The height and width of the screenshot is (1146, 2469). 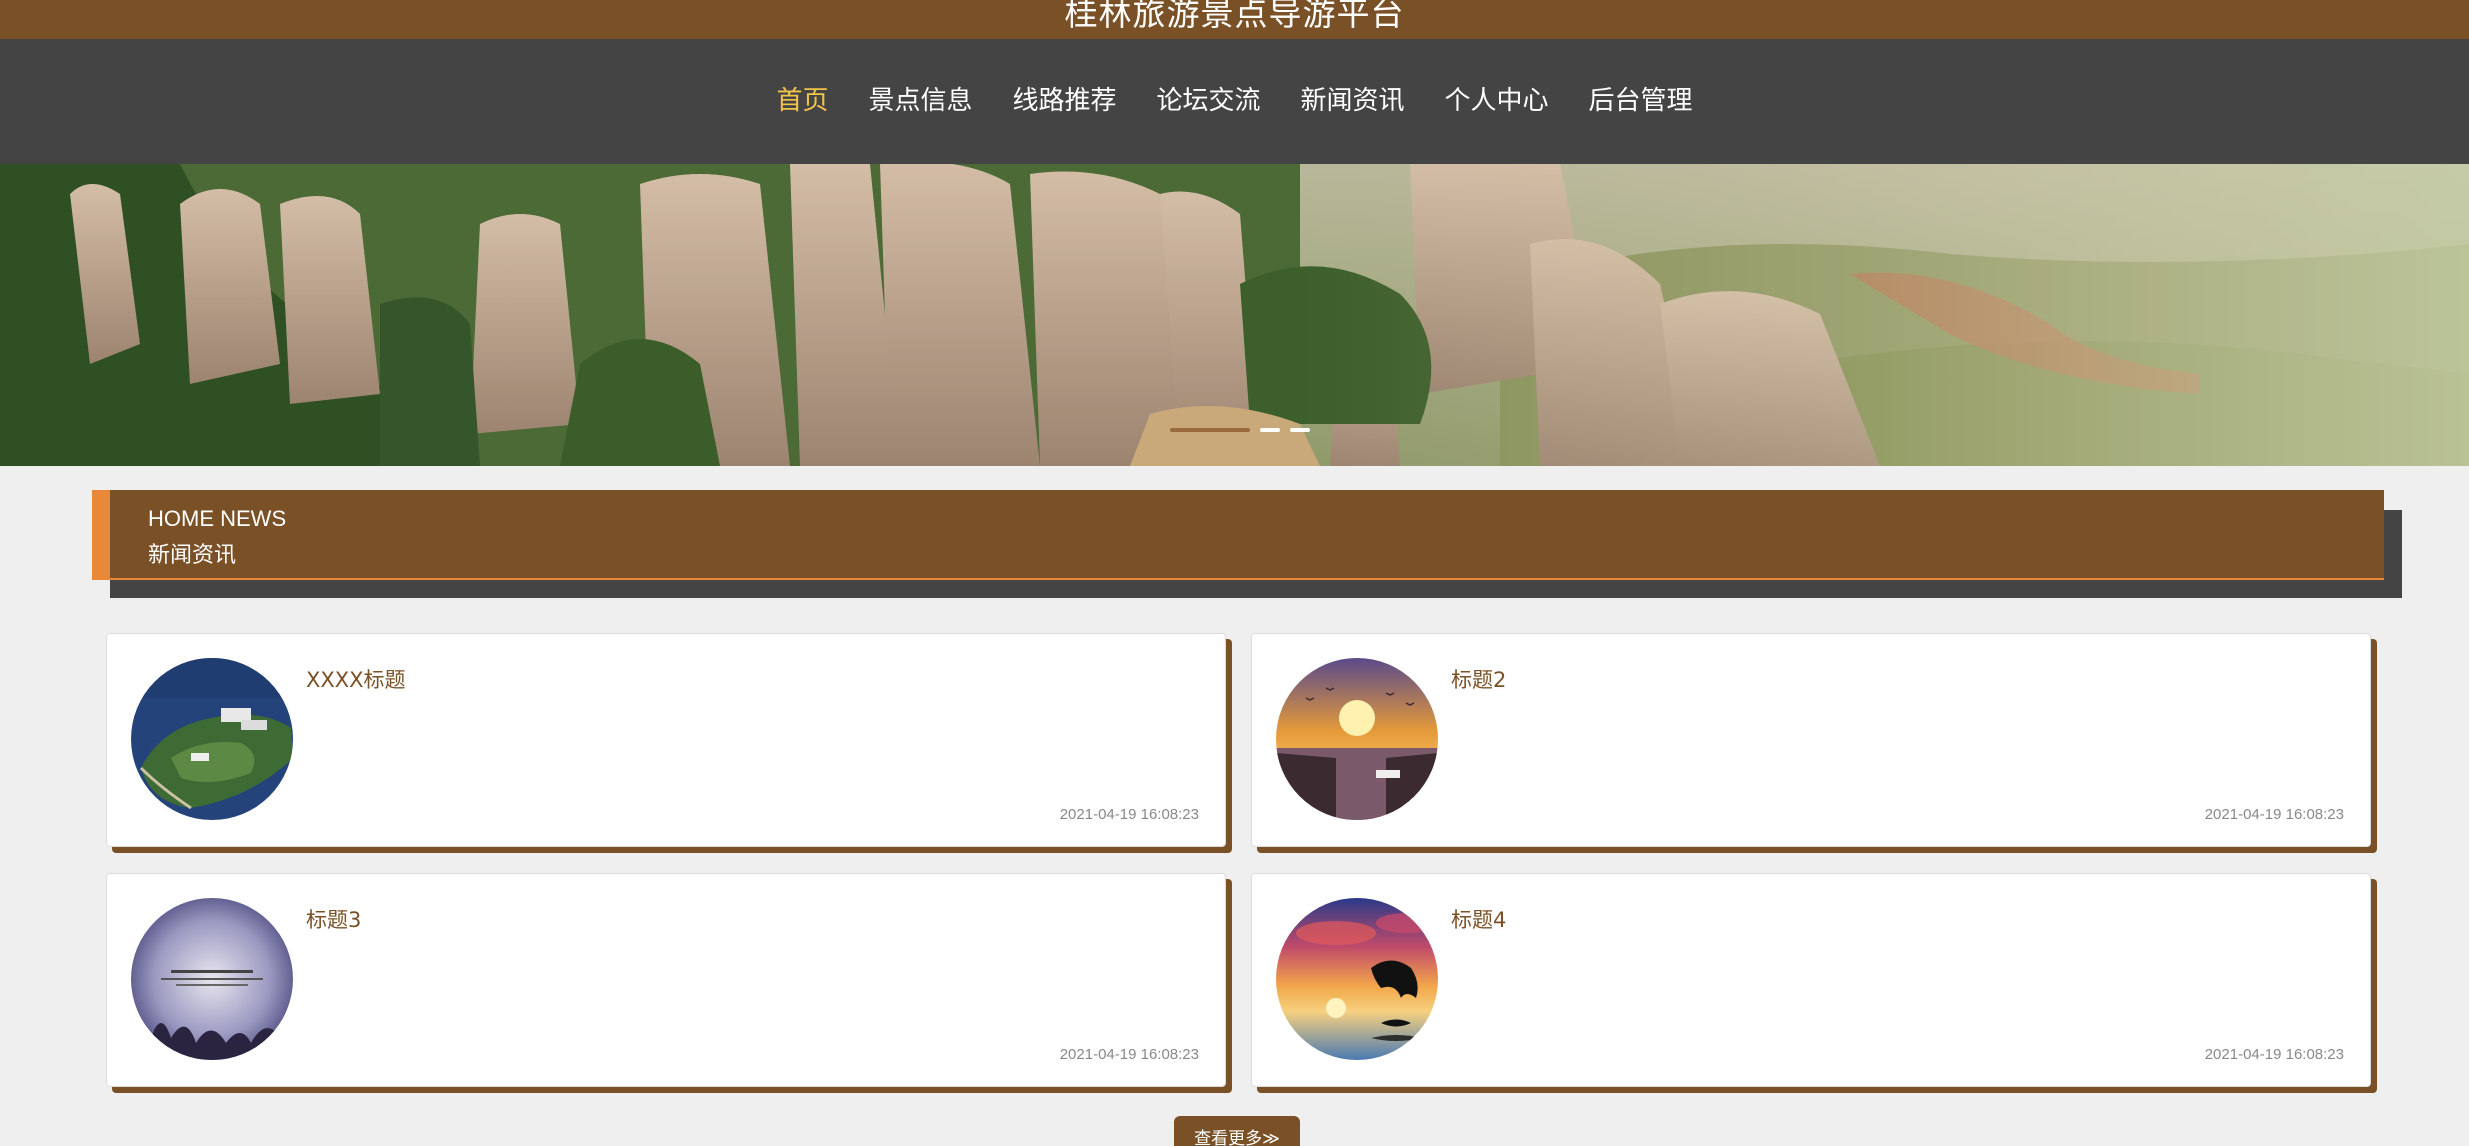 What do you see at coordinates (1478, 919) in the screenshot?
I see `news-title: 标题4` at bounding box center [1478, 919].